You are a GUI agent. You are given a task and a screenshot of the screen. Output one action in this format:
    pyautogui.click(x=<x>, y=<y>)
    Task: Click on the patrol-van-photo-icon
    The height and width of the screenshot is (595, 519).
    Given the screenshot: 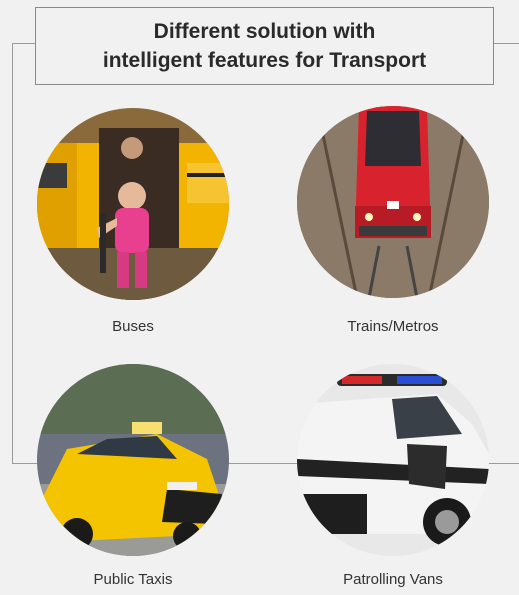 What is the action you would take?
    pyautogui.click(x=393, y=460)
    